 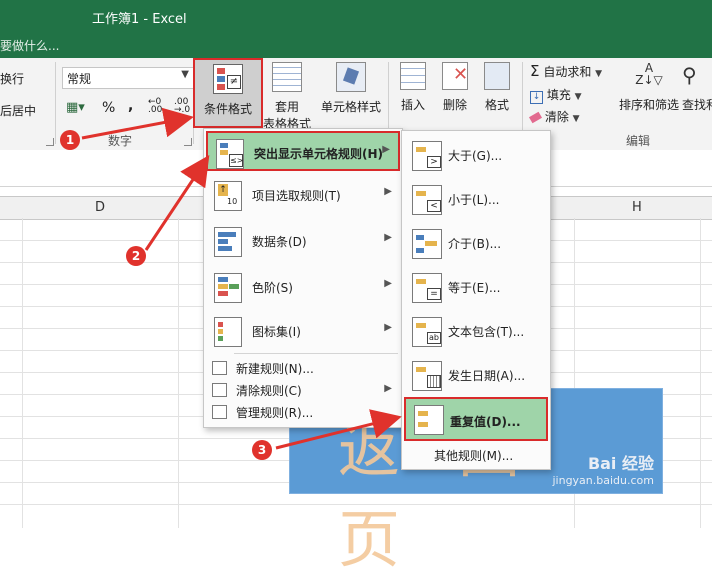 What do you see at coordinates (262, 450) in the screenshot?
I see `callout-badge-3: 3` at bounding box center [262, 450].